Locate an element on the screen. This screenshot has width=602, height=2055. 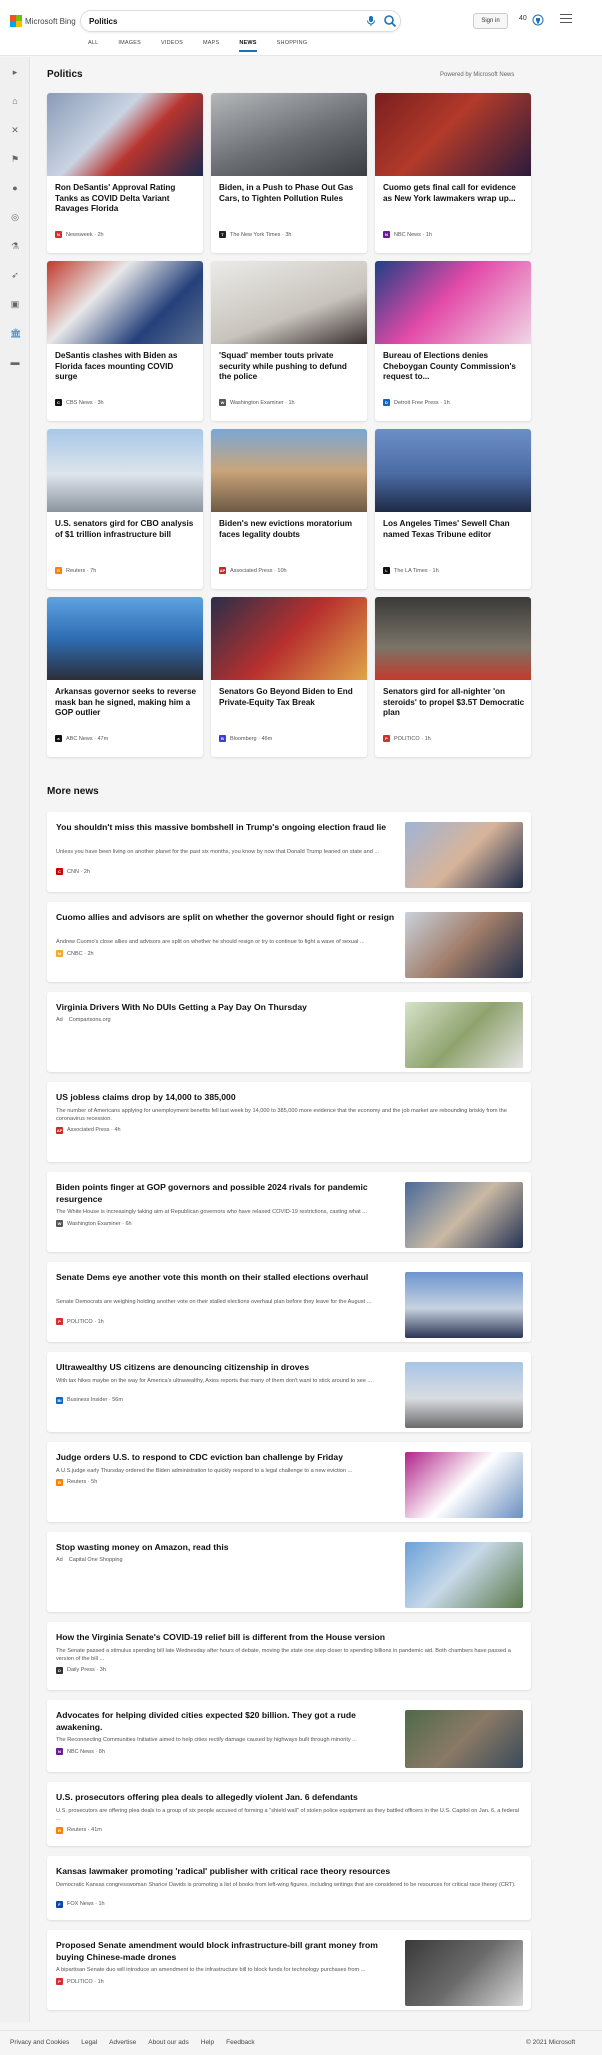
footer-link-legal: Legal is located at coordinates (89, 2042).